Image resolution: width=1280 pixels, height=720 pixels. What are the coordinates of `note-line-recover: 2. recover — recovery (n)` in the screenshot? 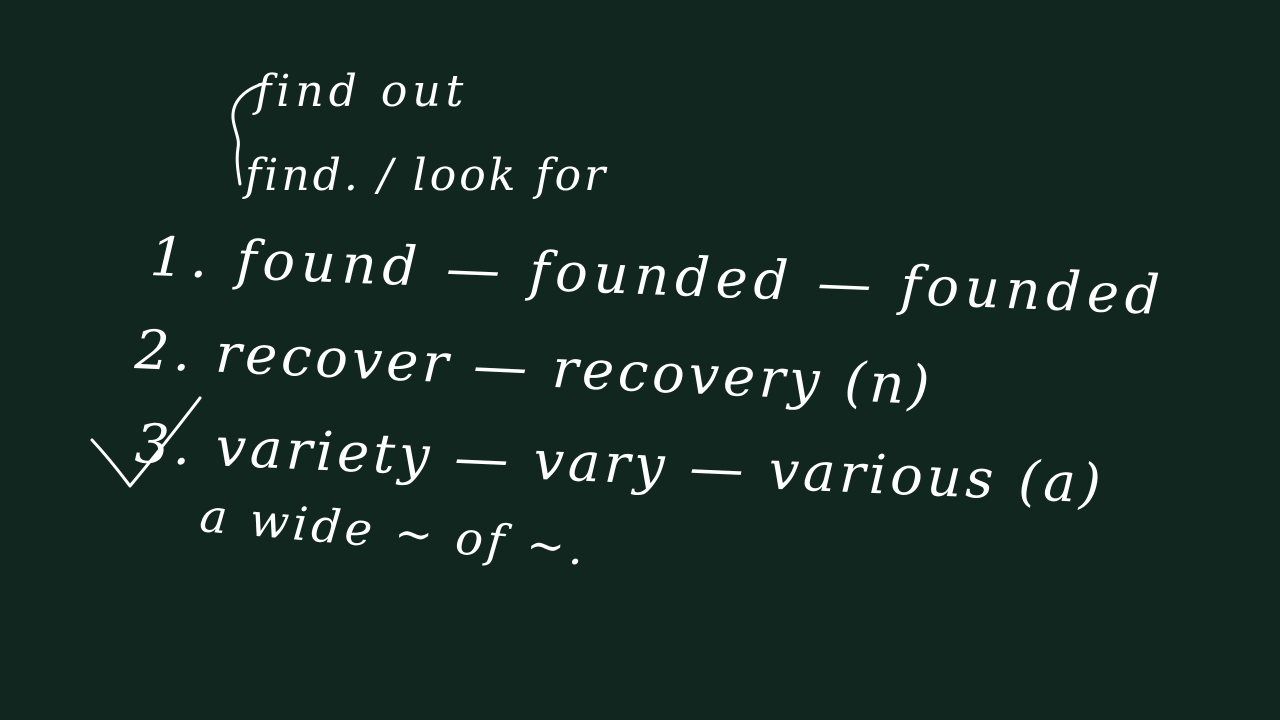 It's located at (534, 368).